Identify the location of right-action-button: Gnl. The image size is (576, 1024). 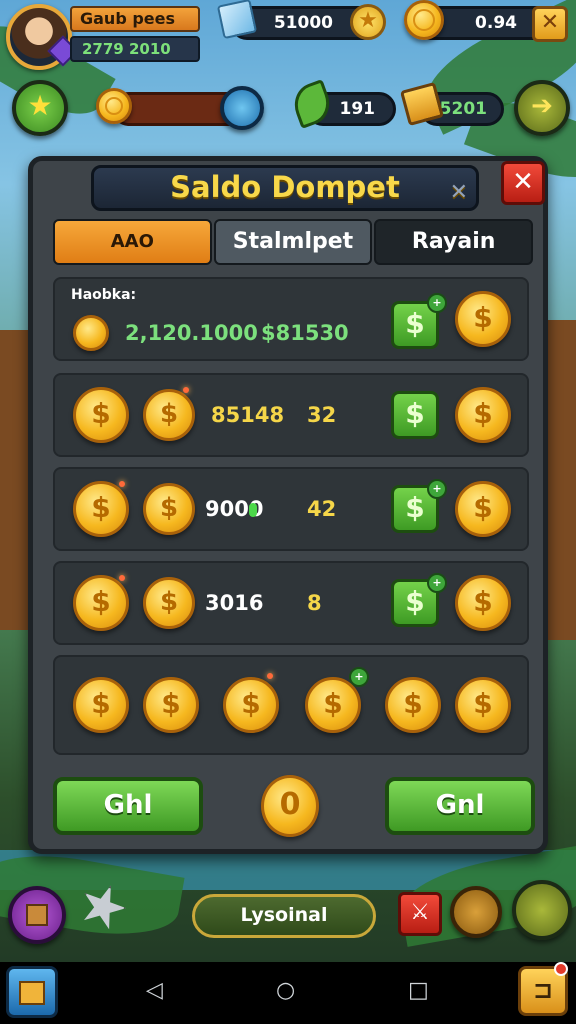
(460, 806).